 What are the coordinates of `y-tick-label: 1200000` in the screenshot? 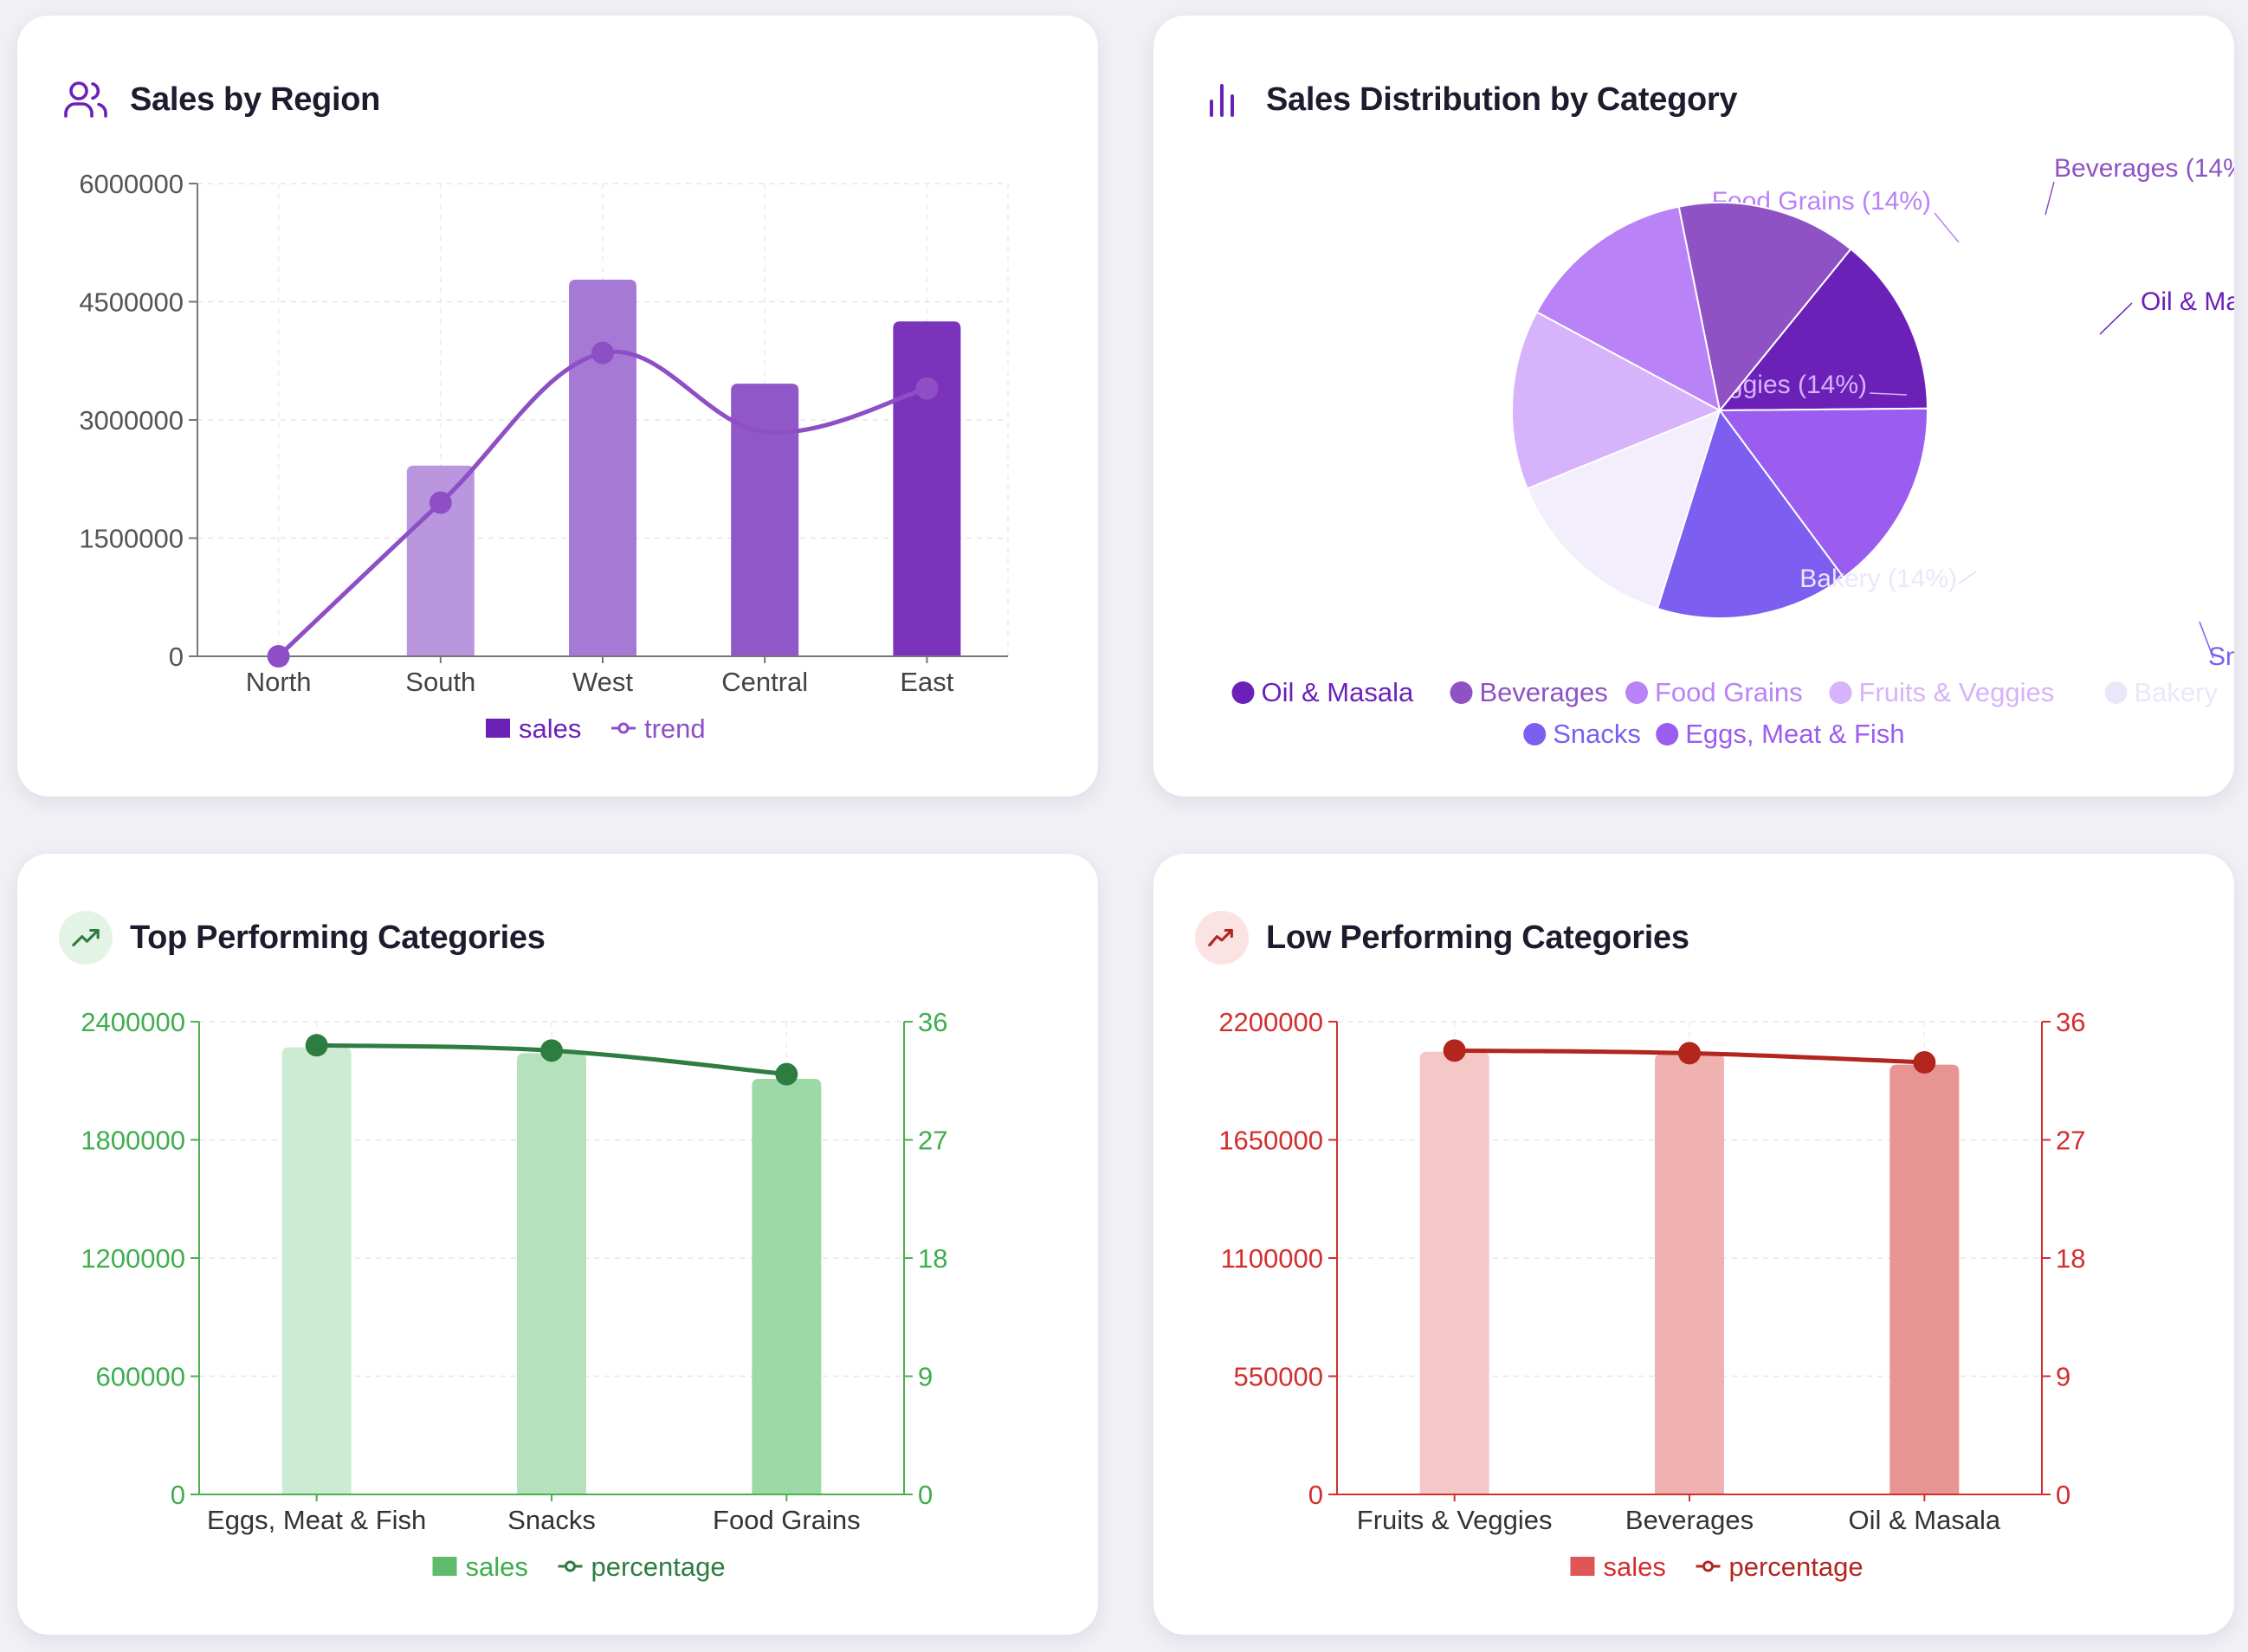 It's located at (133, 1258).